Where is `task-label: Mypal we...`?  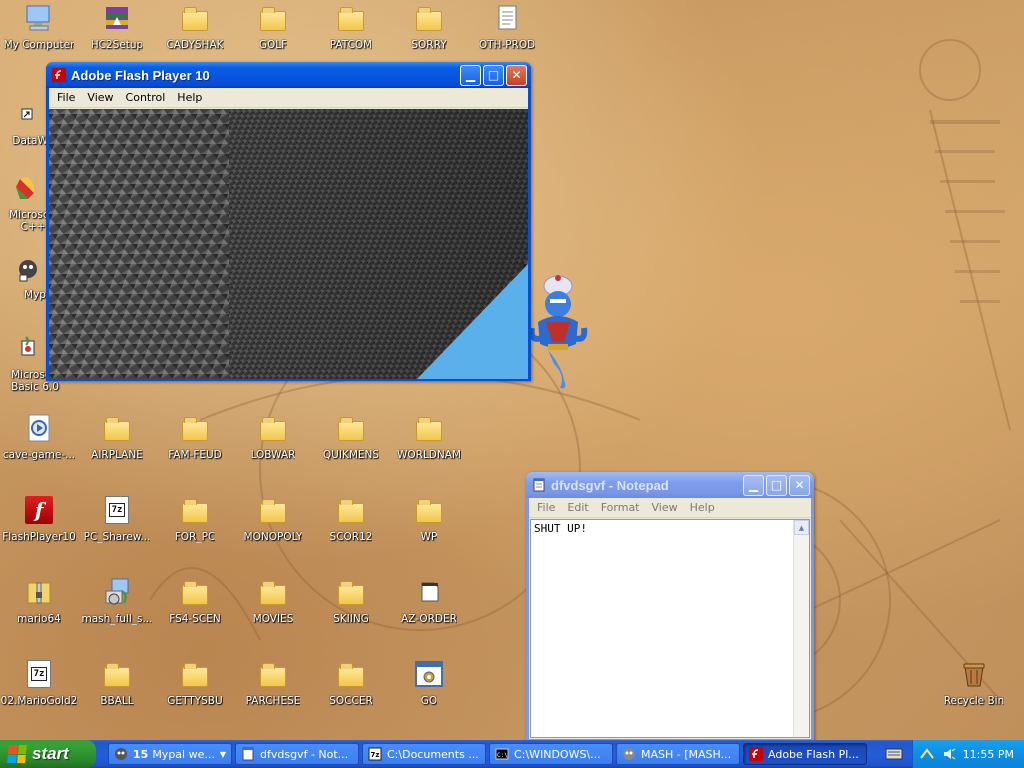 task-label: Mypal we... is located at coordinates (183, 754).